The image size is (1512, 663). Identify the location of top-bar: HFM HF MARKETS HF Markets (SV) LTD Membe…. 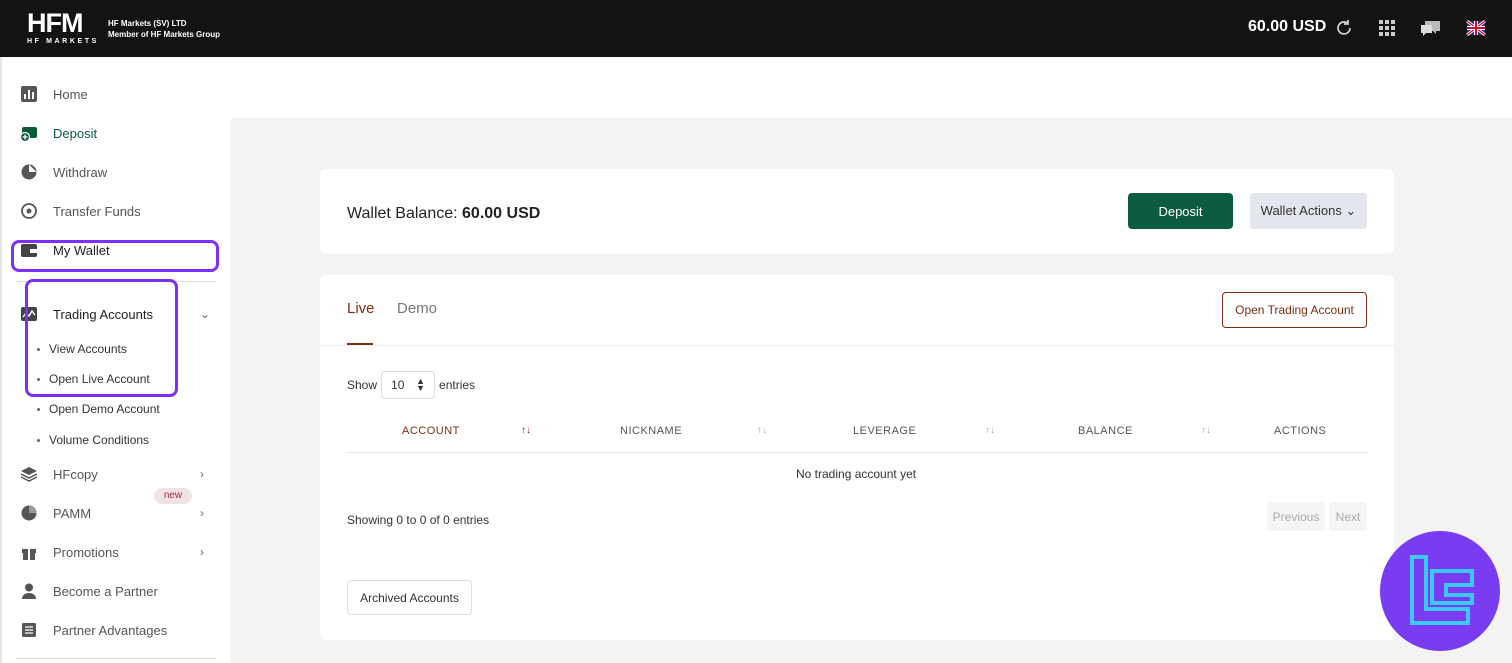
(756, 28).